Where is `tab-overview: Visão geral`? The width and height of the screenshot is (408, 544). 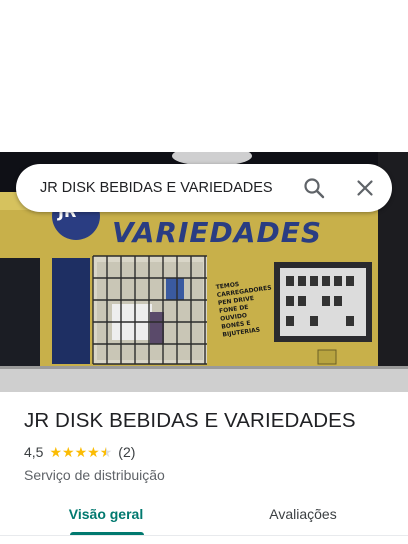 tab-overview: Visão geral is located at coordinates (106, 514).